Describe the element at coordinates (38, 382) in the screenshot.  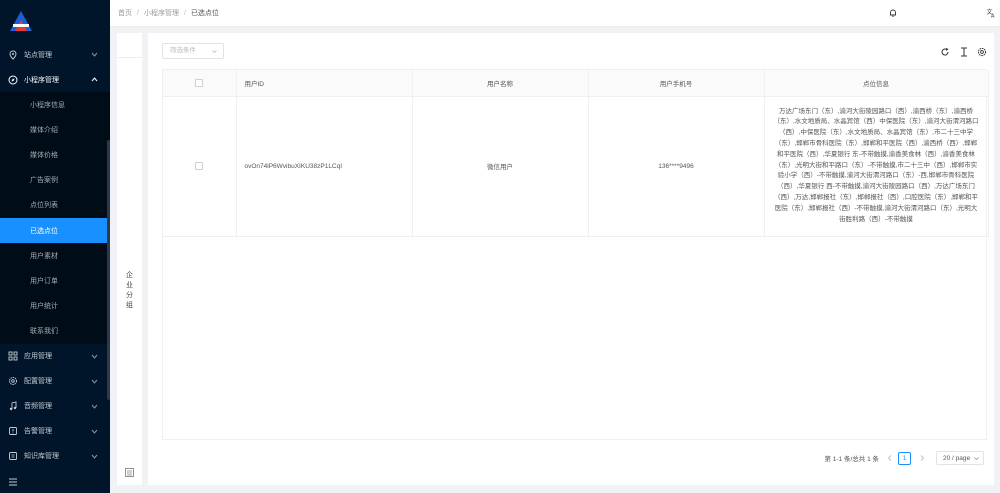
I see `menu-label: 配置管理` at that location.